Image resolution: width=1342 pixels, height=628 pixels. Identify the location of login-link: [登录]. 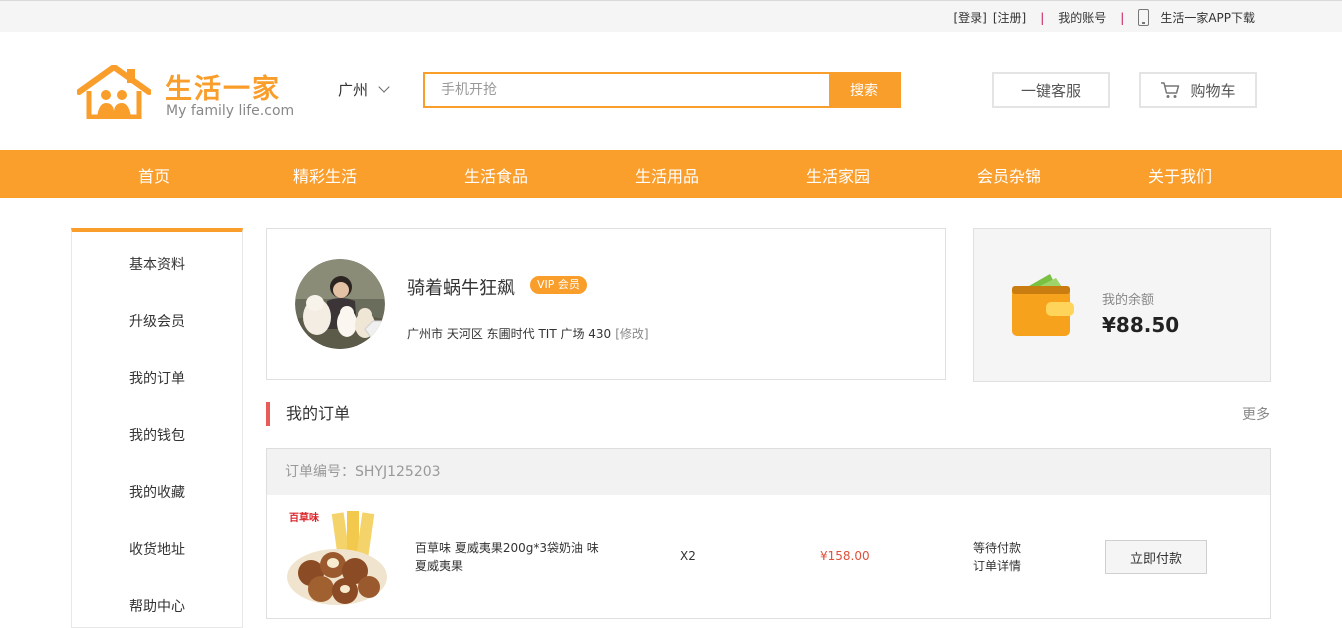
(969, 17).